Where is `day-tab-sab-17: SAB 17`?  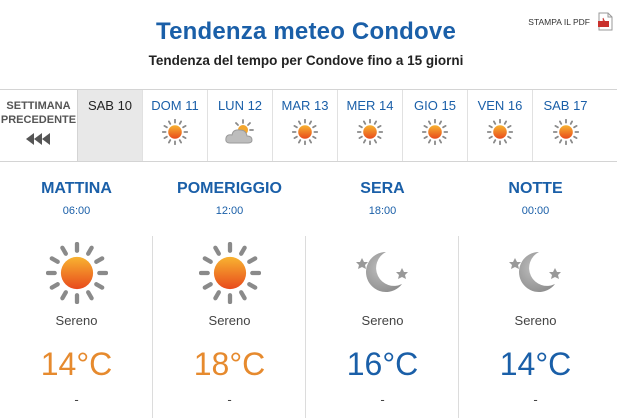
day-tab-sab-17: SAB 17 is located at coordinates (565, 125).